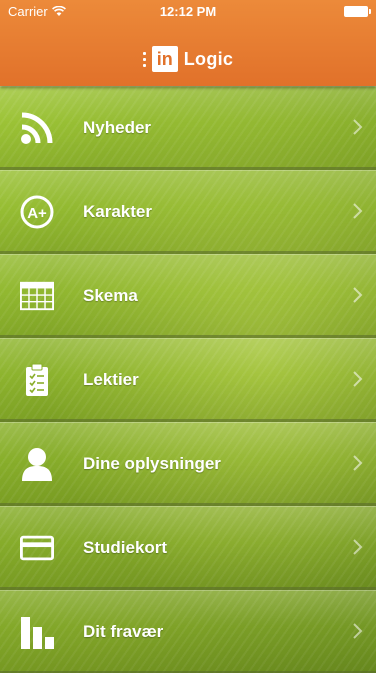 The width and height of the screenshot is (376, 673). I want to click on menu-item-label: Lektier, so click(111, 379).